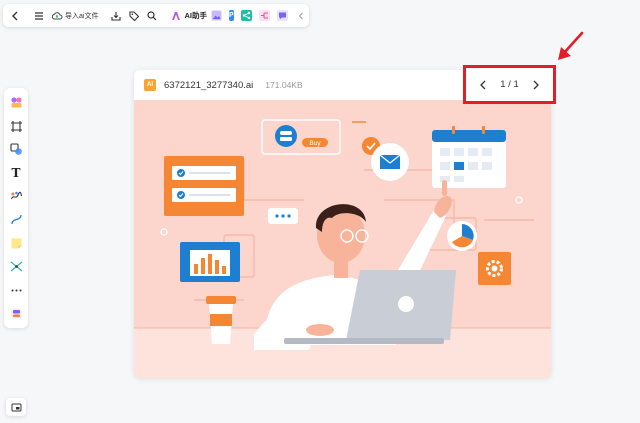 The image size is (640, 423). Describe the element at coordinates (16, 290) in the screenshot. I see `more-icon` at that location.